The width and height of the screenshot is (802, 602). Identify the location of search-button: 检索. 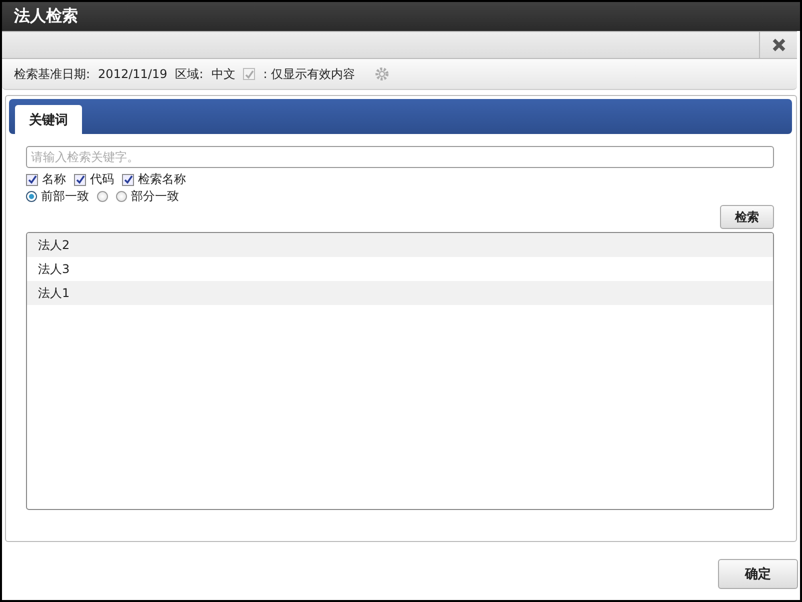
(747, 217).